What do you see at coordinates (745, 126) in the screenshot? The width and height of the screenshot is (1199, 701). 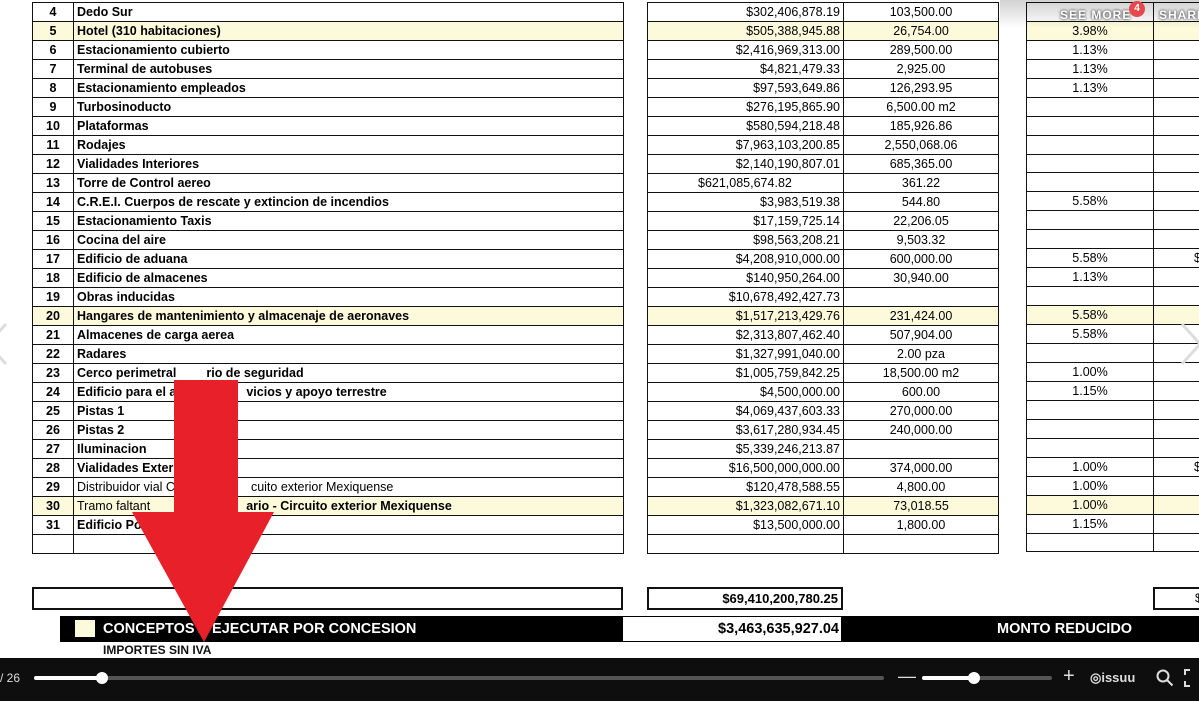 I see `amount-cell: $580,594,218.48` at bounding box center [745, 126].